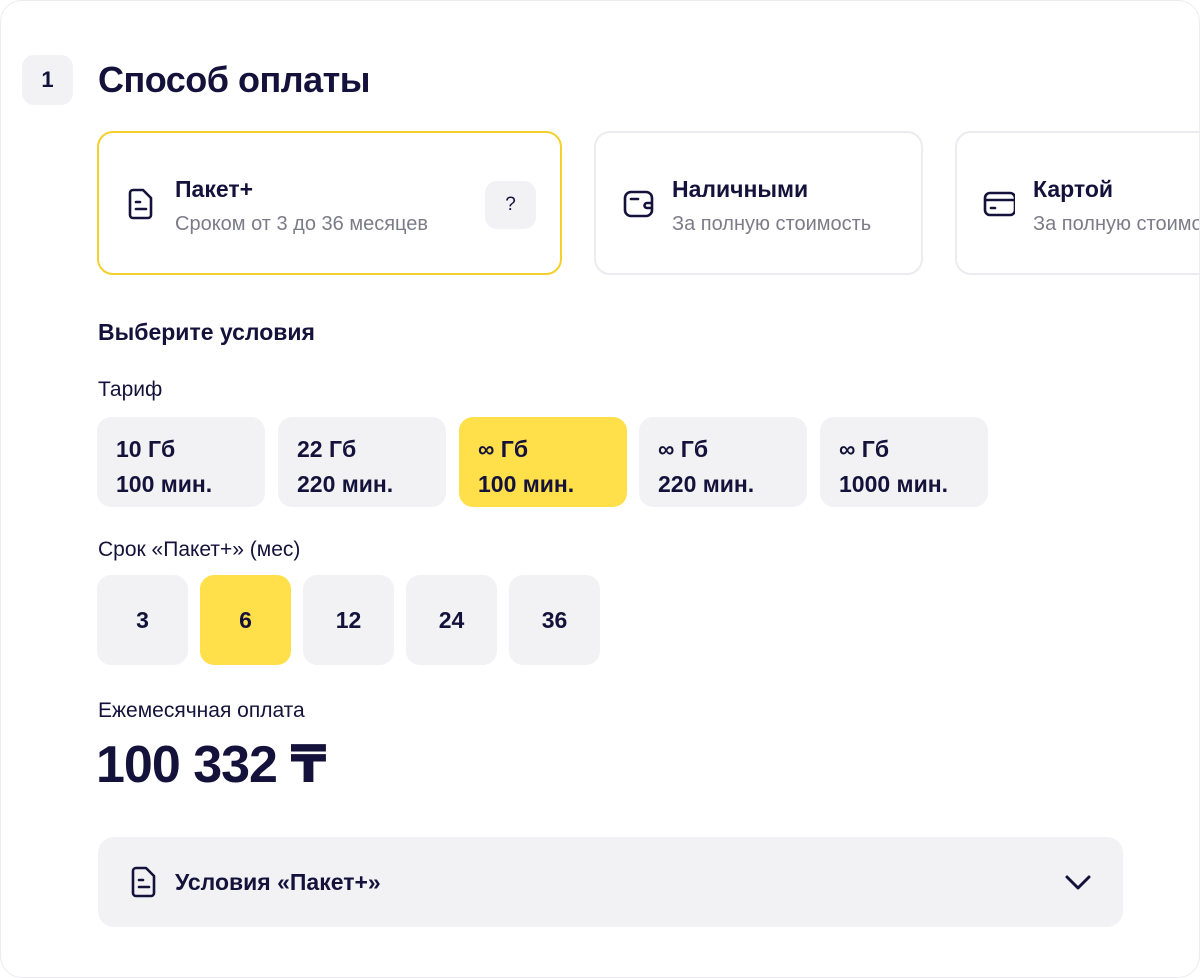  Describe the element at coordinates (327, 449) in the screenshot. I see `tariff-data: 22 Гб` at that location.